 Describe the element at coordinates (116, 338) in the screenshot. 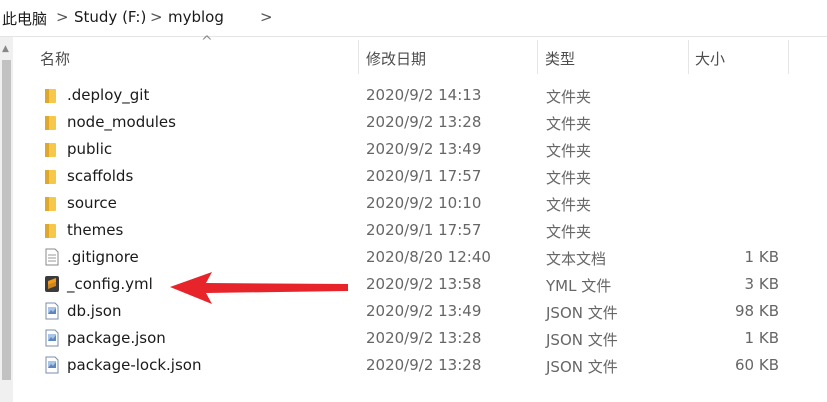

I see `file-name: package.json` at that location.